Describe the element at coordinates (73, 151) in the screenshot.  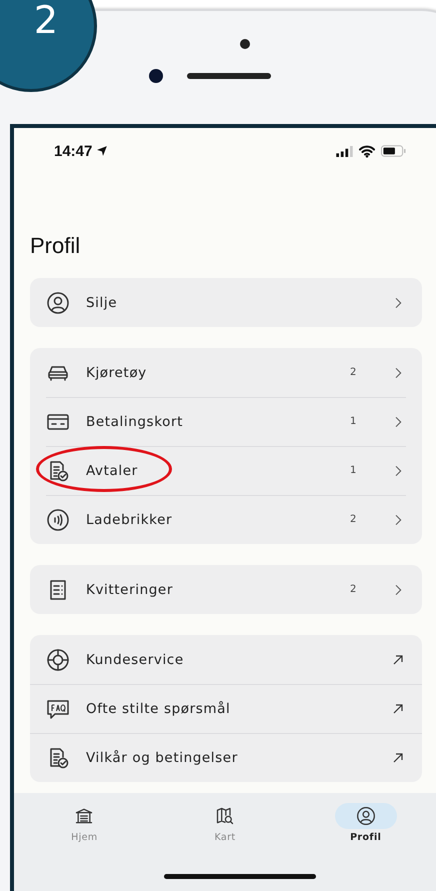
I see `status-time: 14:47` at that location.